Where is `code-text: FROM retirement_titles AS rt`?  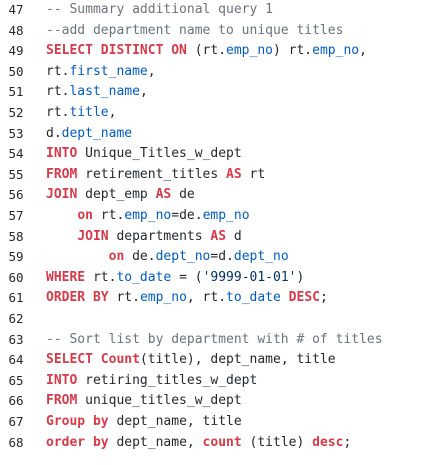
code-text: FROM retirement_titles AS rt is located at coordinates (155, 175).